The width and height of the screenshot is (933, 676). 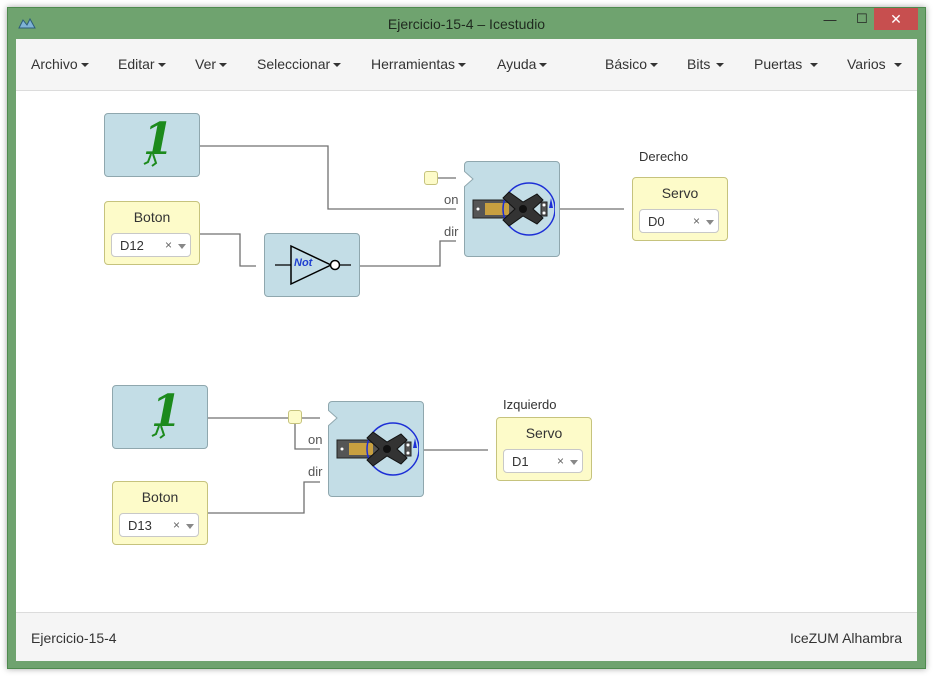 I want to click on minimize-button: —, so click(x=830, y=19).